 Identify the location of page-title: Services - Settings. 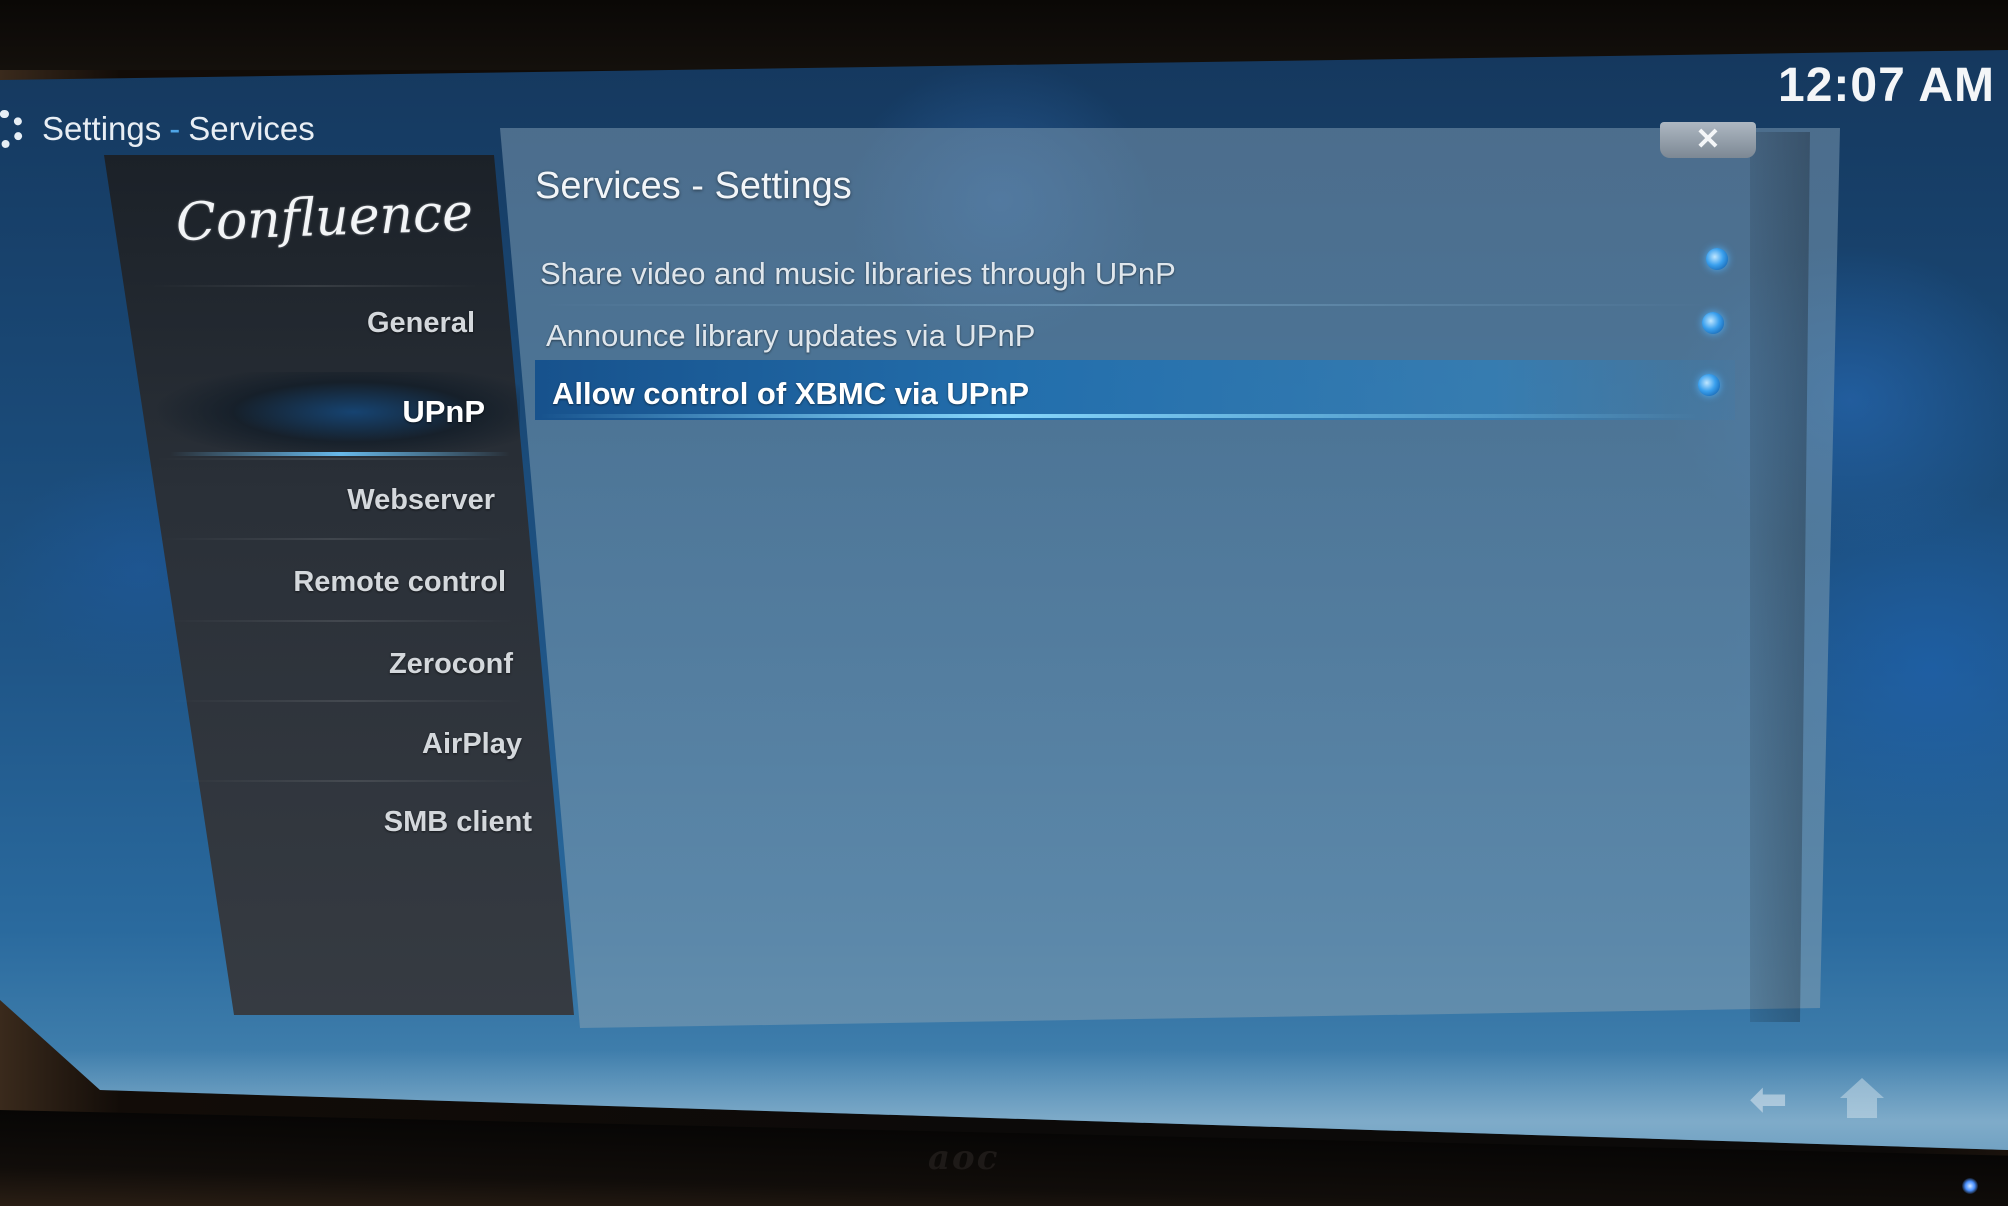
(693, 186).